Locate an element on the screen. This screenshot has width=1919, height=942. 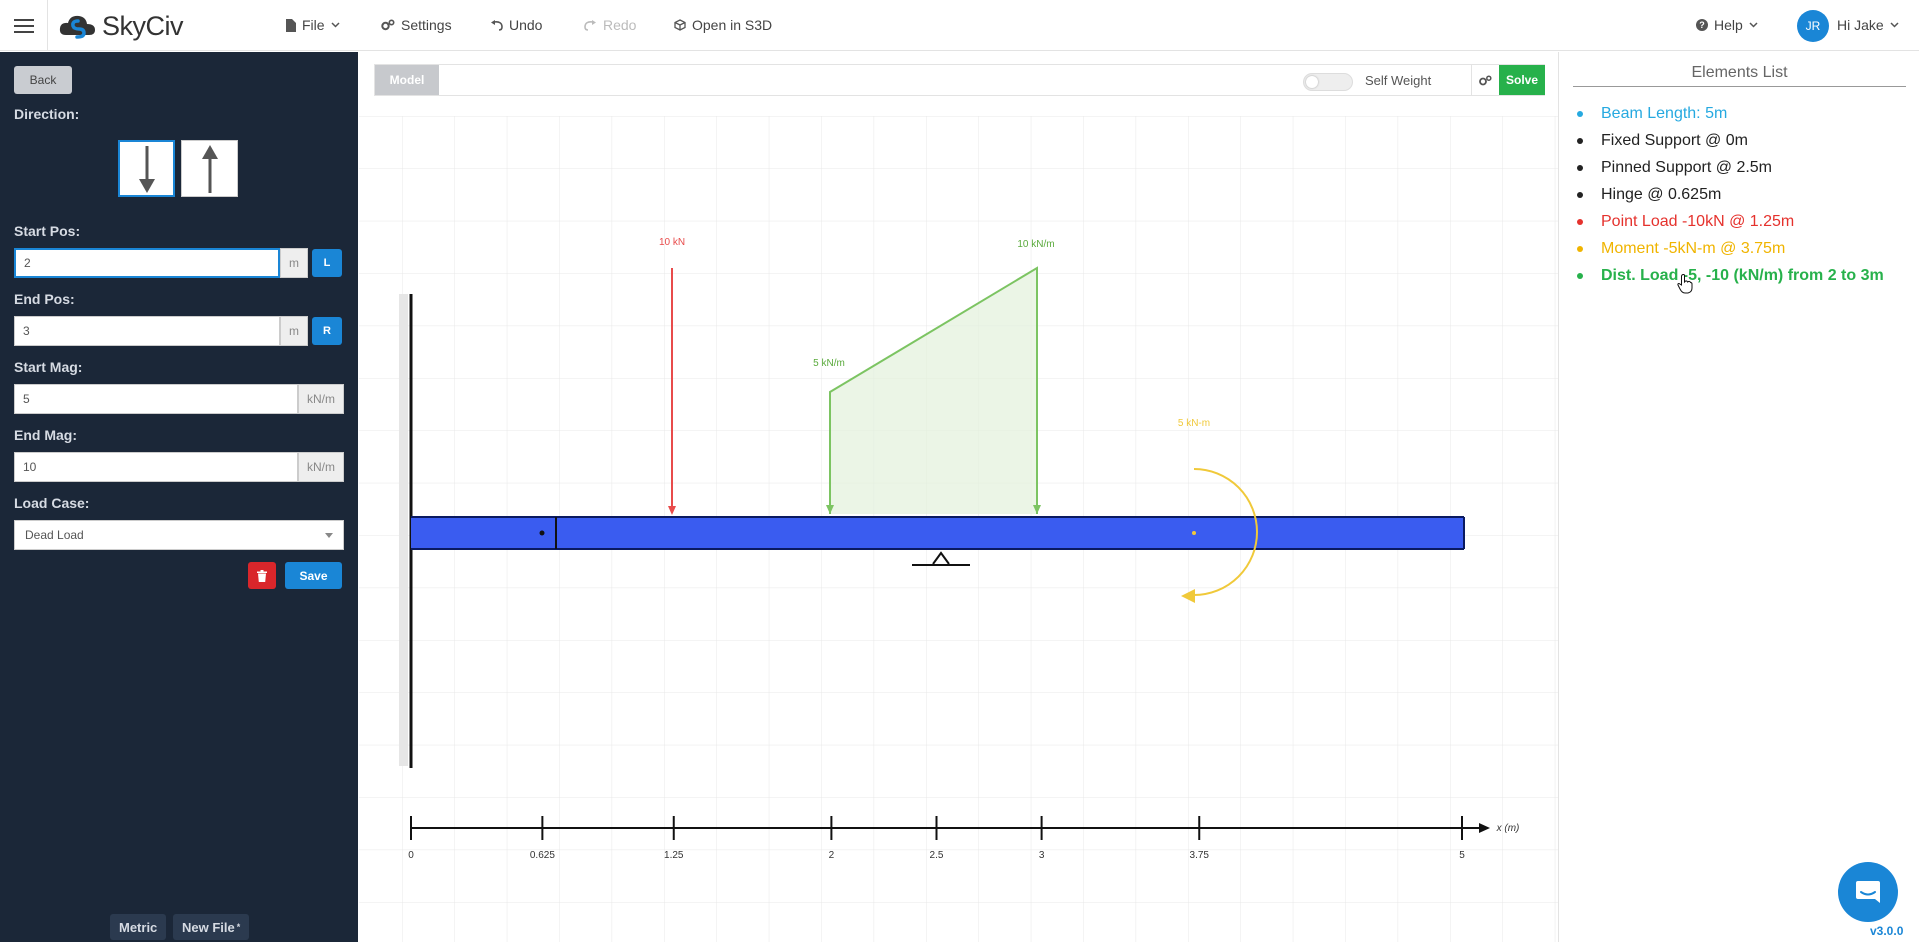
axis-tick-label: 3 is located at coordinates (1042, 855).